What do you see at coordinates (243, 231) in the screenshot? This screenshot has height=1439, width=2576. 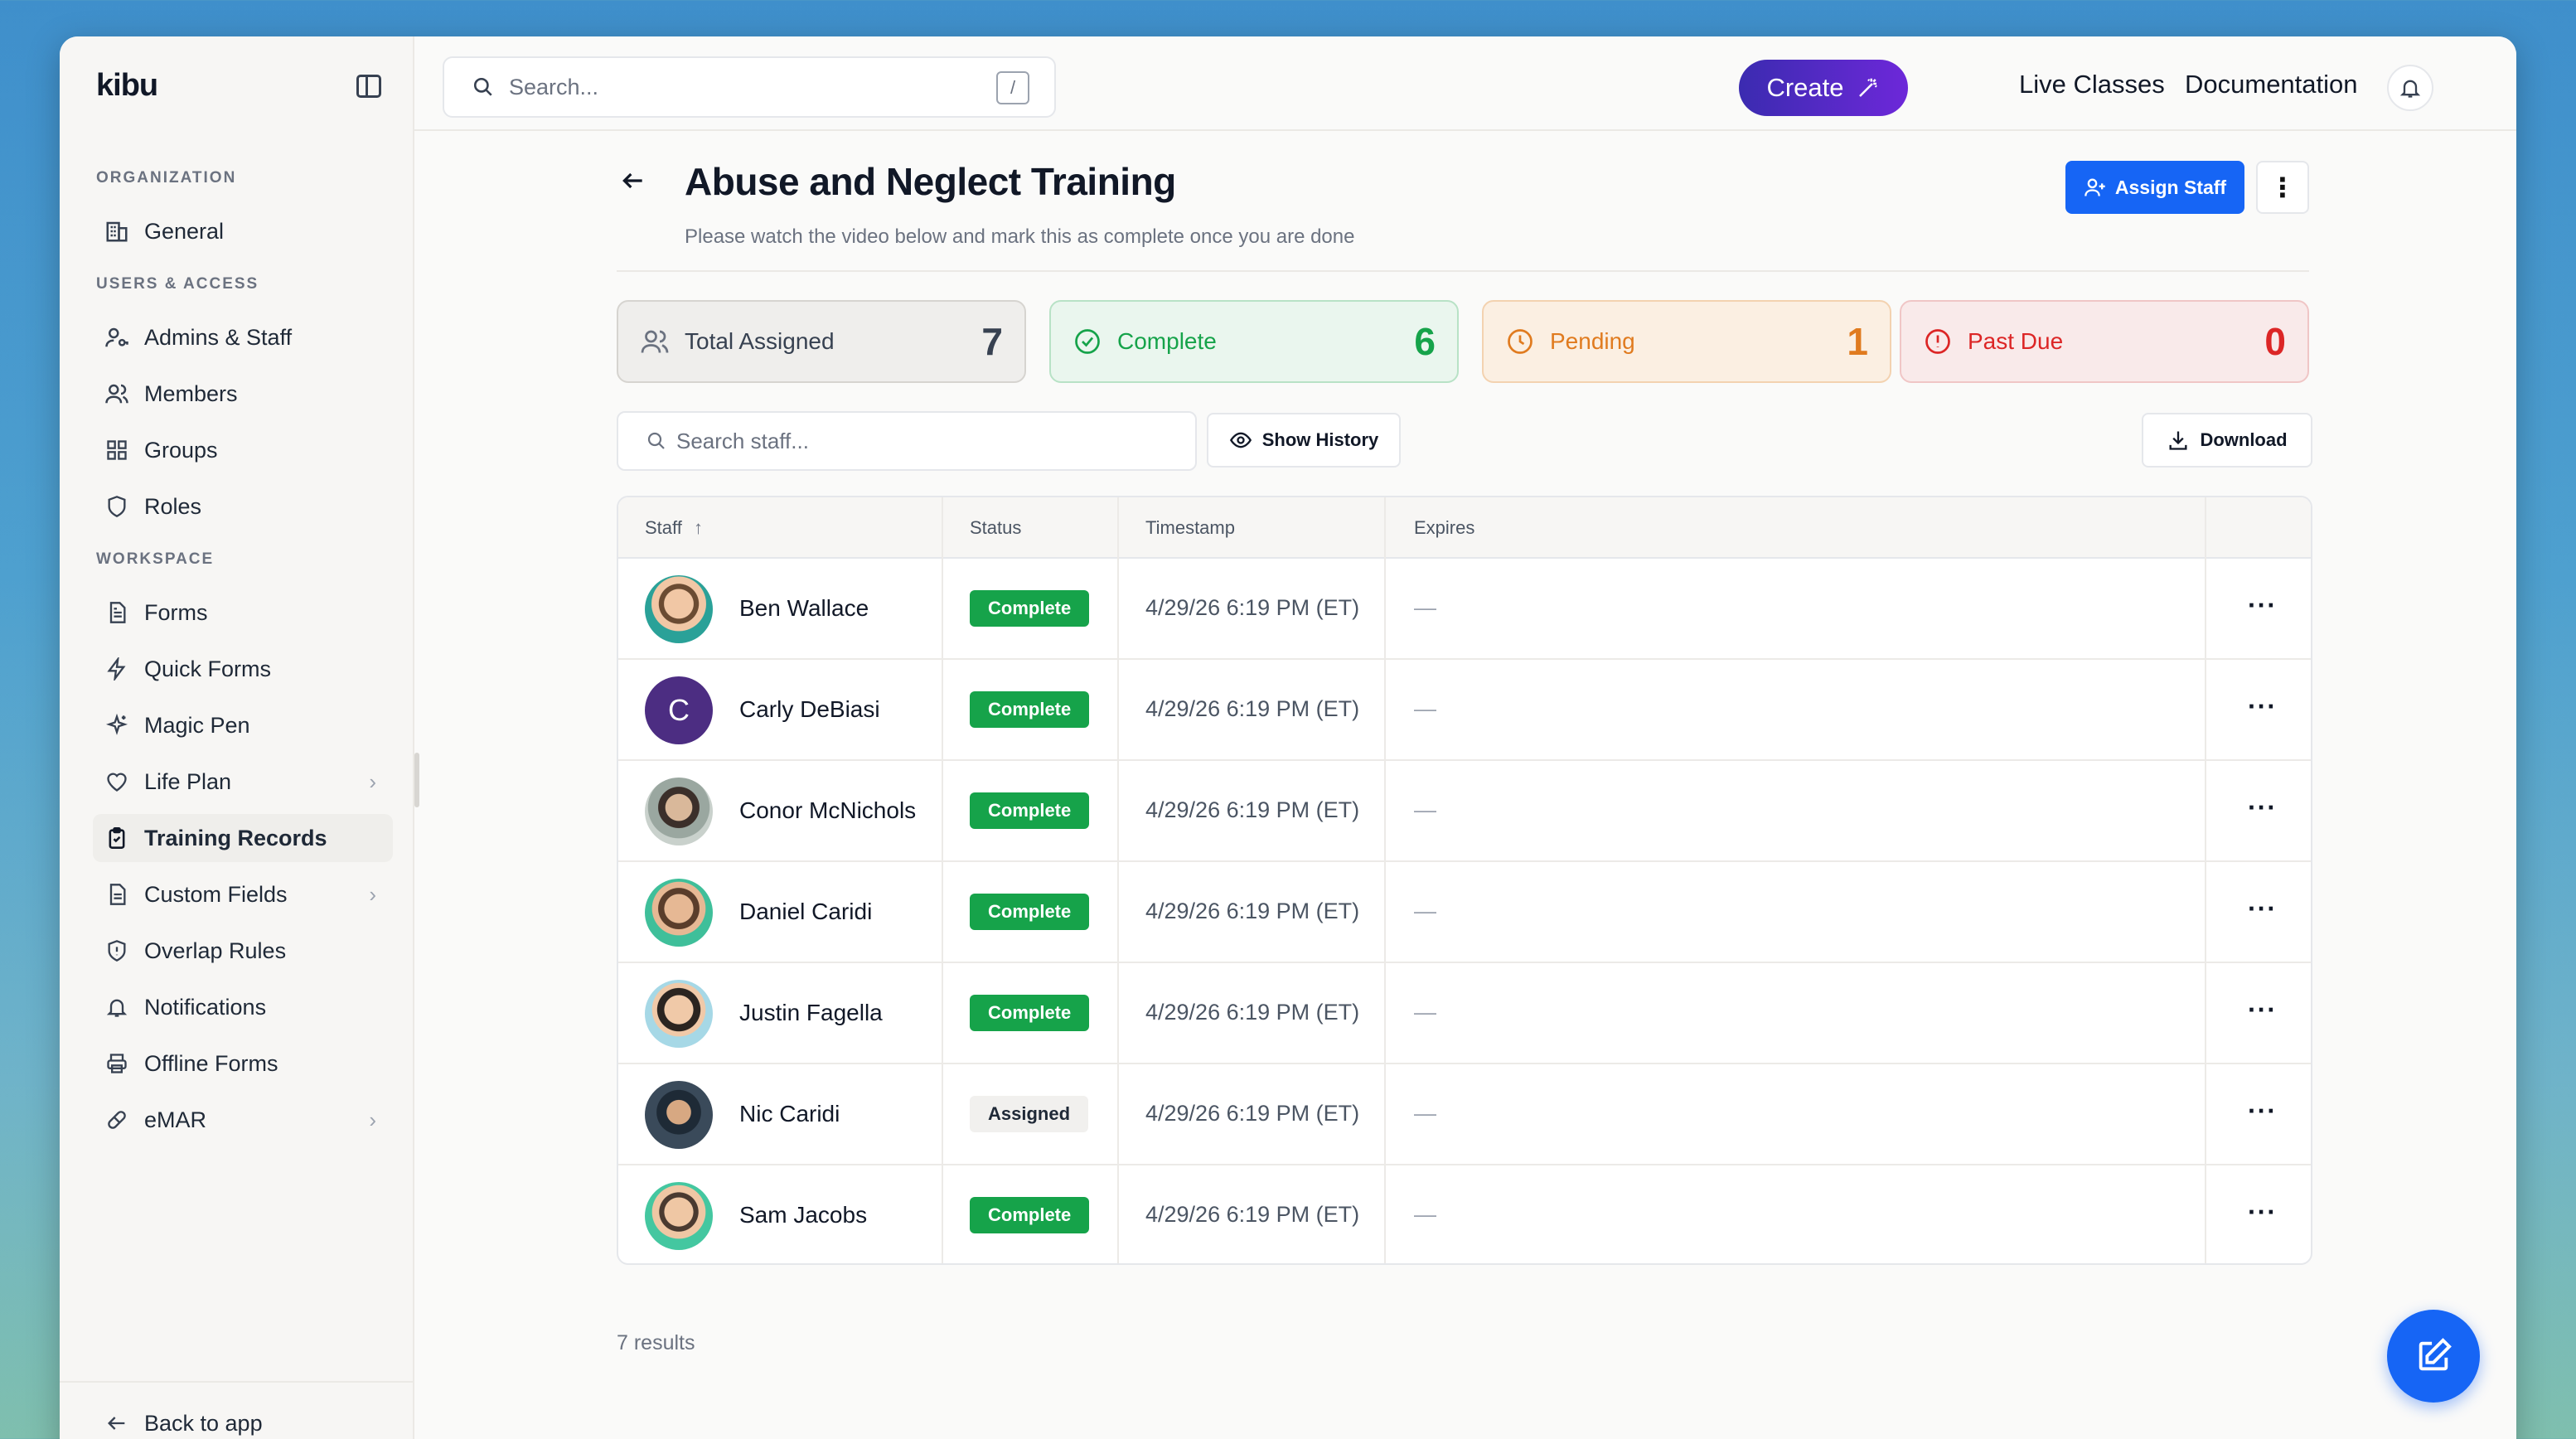 I see `sidebar-item-general: General` at bounding box center [243, 231].